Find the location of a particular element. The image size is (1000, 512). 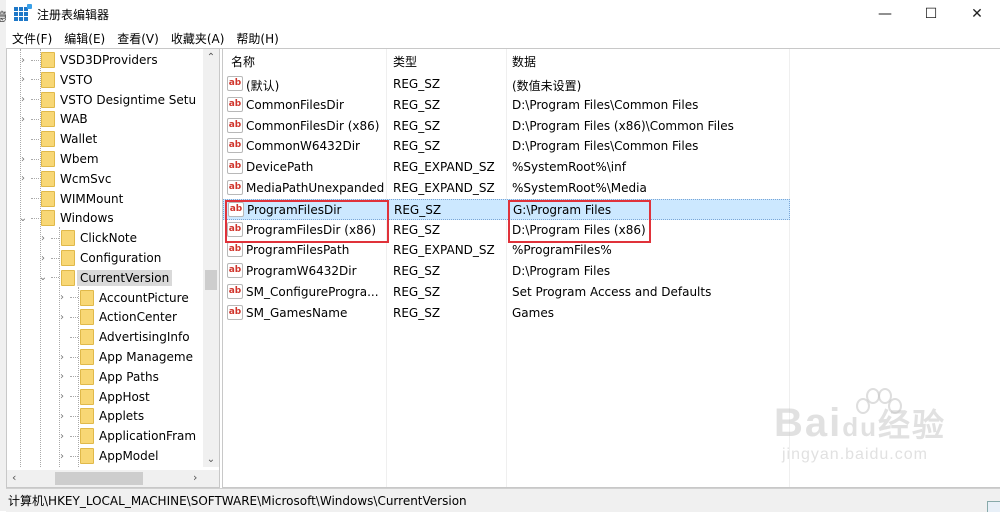

close-button: ✕ is located at coordinates (977, 14).